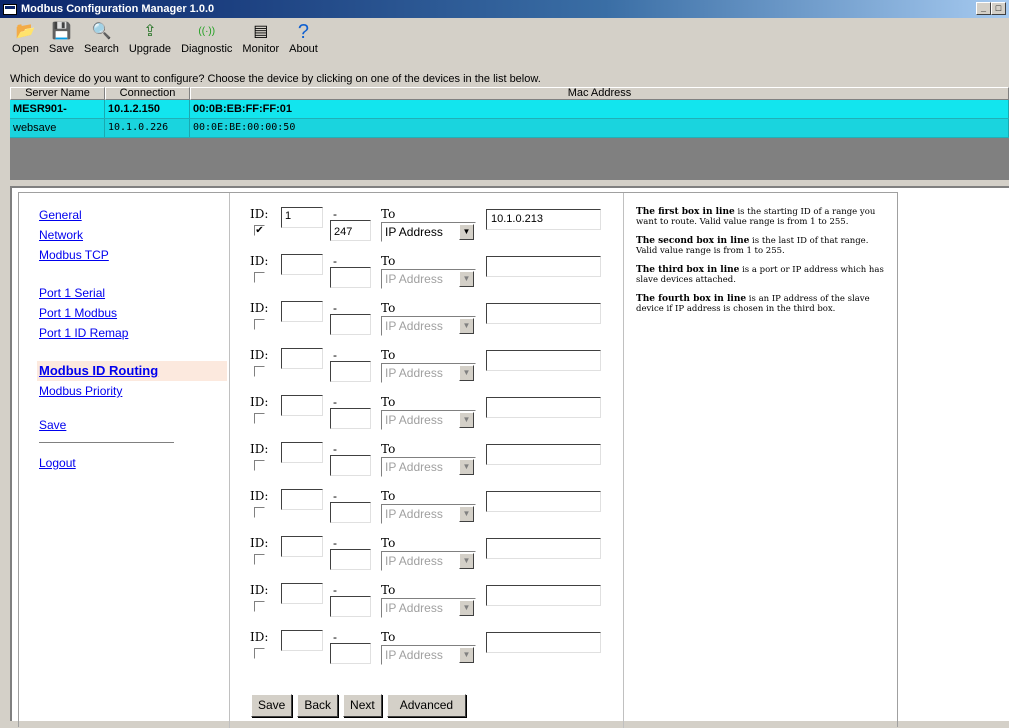 The height and width of the screenshot is (728, 1009). What do you see at coordinates (206, 45) in the screenshot?
I see `toolbar-diagnostic-button: ((·)) Diagnostic` at bounding box center [206, 45].